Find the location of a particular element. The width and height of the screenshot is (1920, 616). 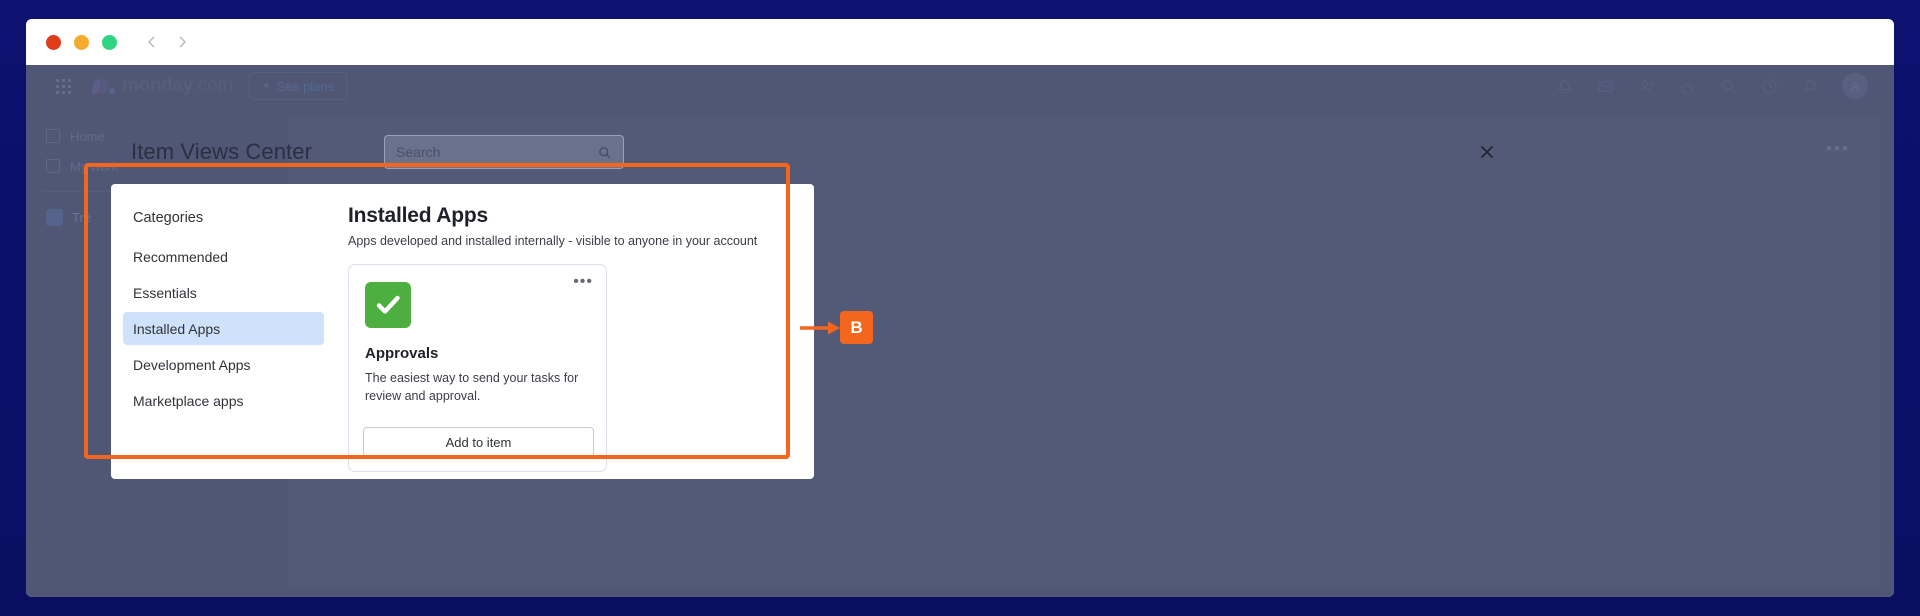

page-title: Installed Apps is located at coordinates (418, 215).